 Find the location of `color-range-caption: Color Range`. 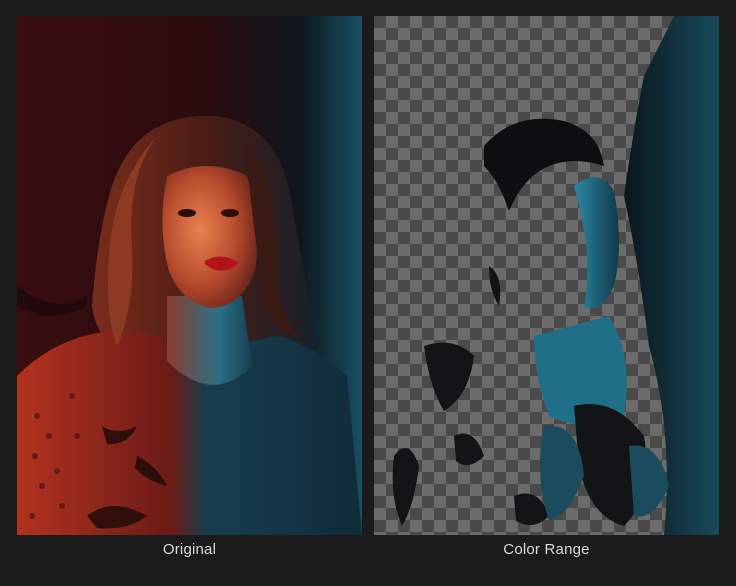

color-range-caption: Color Range is located at coordinates (546, 549).